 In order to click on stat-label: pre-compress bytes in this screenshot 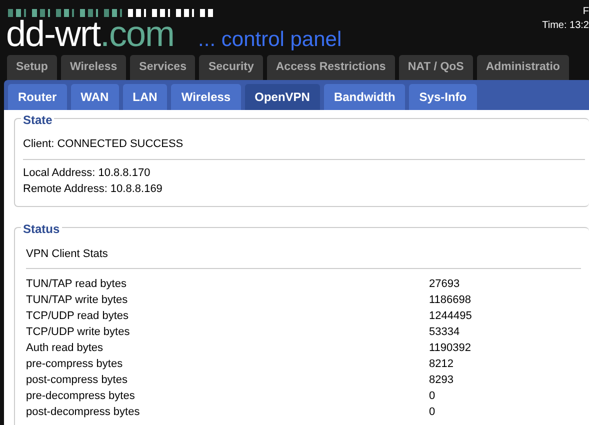, I will do `click(75, 364)`.